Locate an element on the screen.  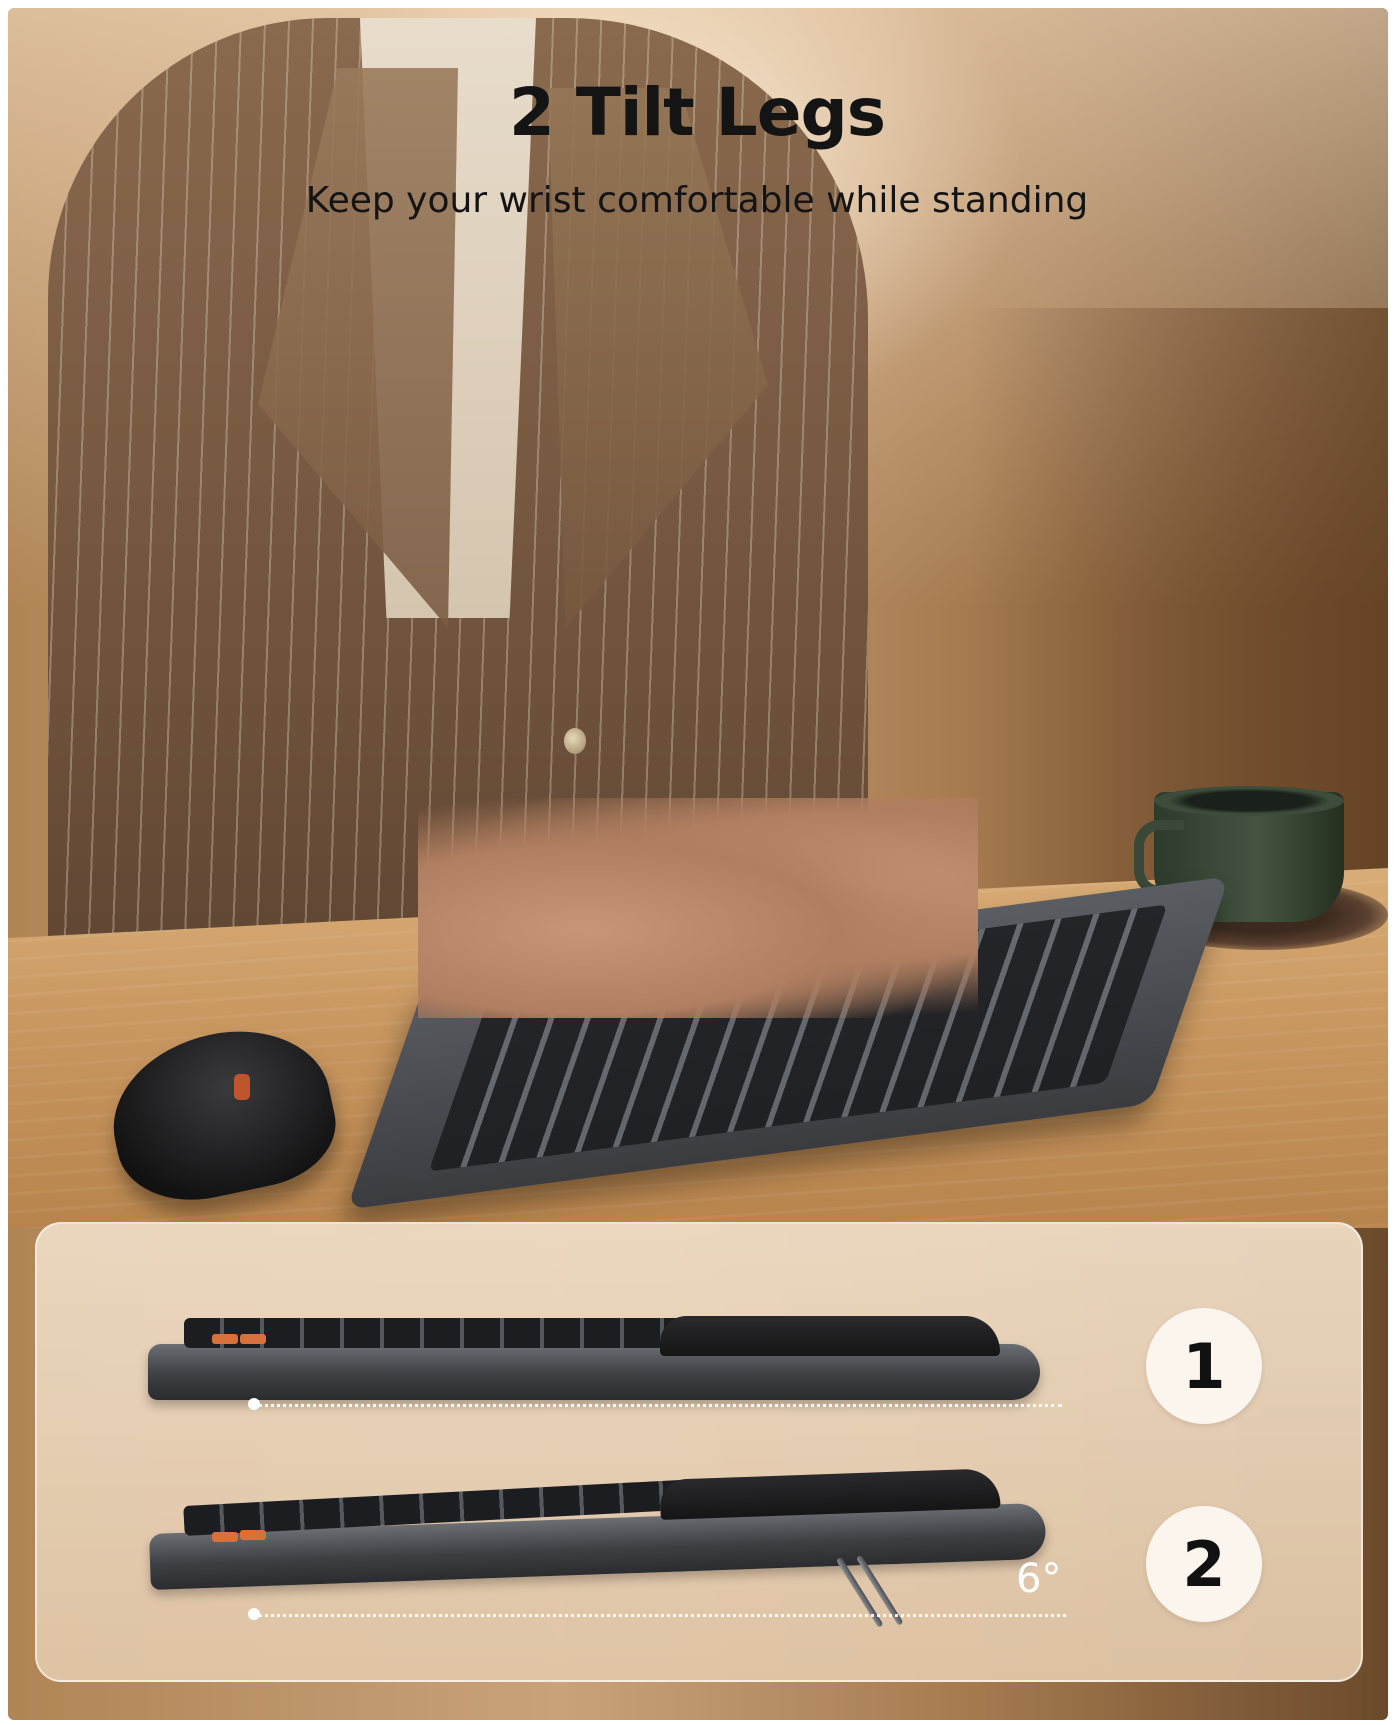
palm-rest-flat is located at coordinates (830, 1336).